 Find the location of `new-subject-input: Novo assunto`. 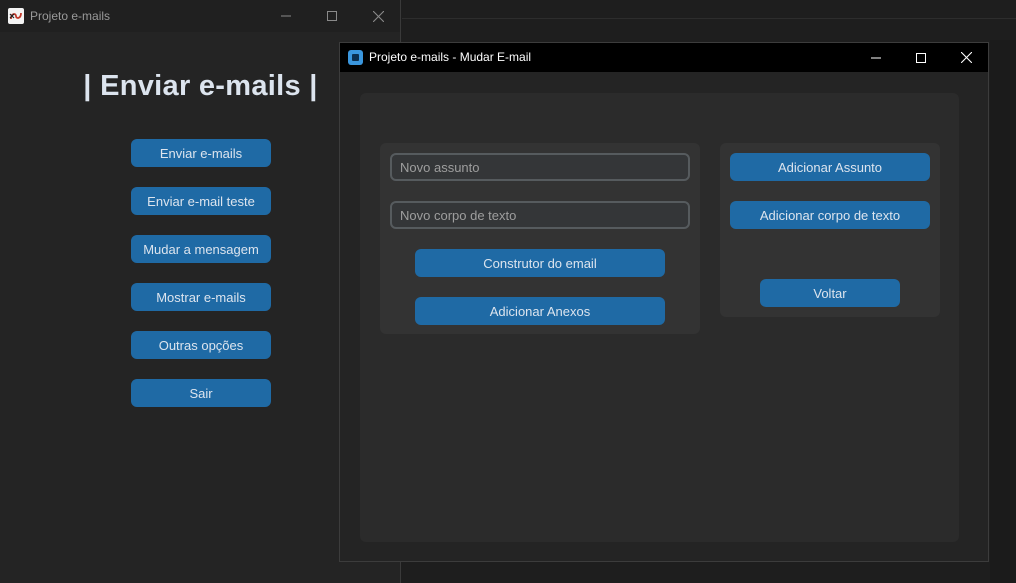

new-subject-input: Novo assunto is located at coordinates (540, 167).